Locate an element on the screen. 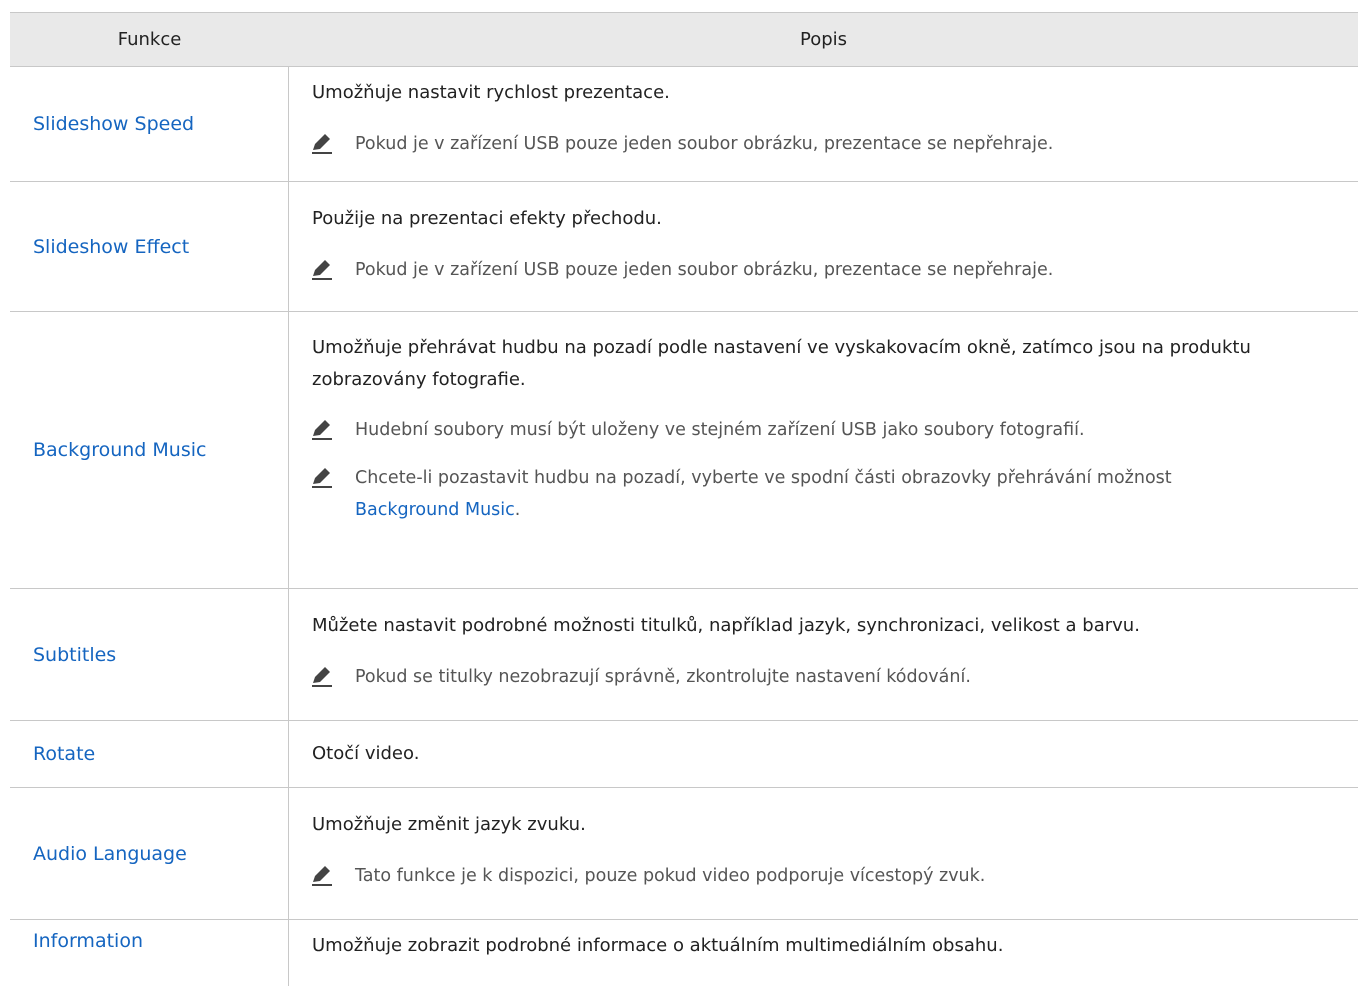 This screenshot has width=1358, height=986. header-funkce: Funkce is located at coordinates (149, 39).